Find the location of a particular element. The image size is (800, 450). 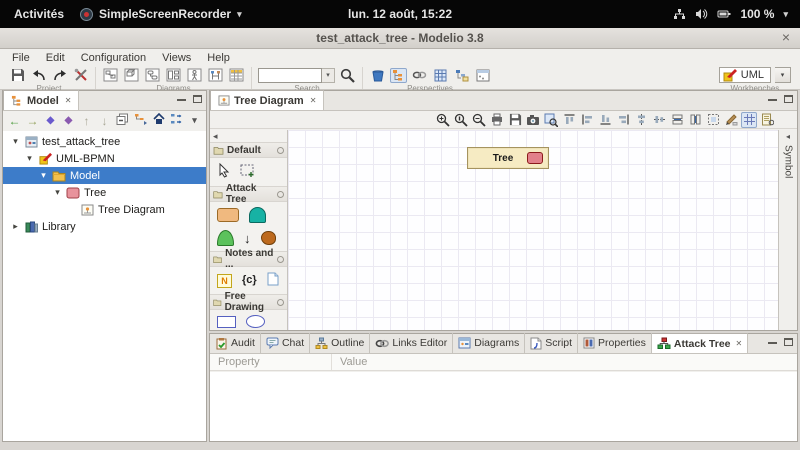

menu-help: Help is located at coordinates (218, 58).